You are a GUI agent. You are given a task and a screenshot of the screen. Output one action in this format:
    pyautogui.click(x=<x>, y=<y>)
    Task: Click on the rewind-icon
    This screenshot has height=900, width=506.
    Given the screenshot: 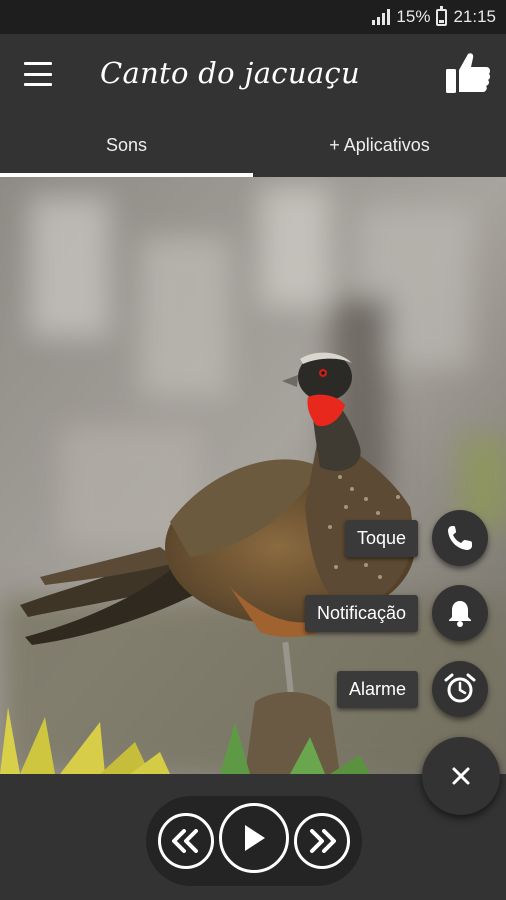 What is the action you would take?
    pyautogui.click(x=186, y=841)
    